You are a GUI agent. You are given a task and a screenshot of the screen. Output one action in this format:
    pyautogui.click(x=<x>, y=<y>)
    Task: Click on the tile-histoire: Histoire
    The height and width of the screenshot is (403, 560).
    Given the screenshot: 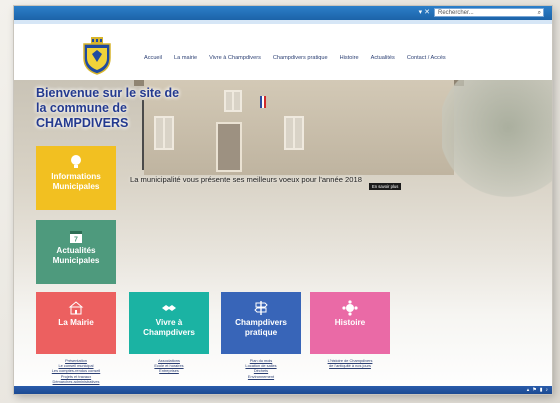 What is the action you would take?
    pyautogui.click(x=350, y=323)
    